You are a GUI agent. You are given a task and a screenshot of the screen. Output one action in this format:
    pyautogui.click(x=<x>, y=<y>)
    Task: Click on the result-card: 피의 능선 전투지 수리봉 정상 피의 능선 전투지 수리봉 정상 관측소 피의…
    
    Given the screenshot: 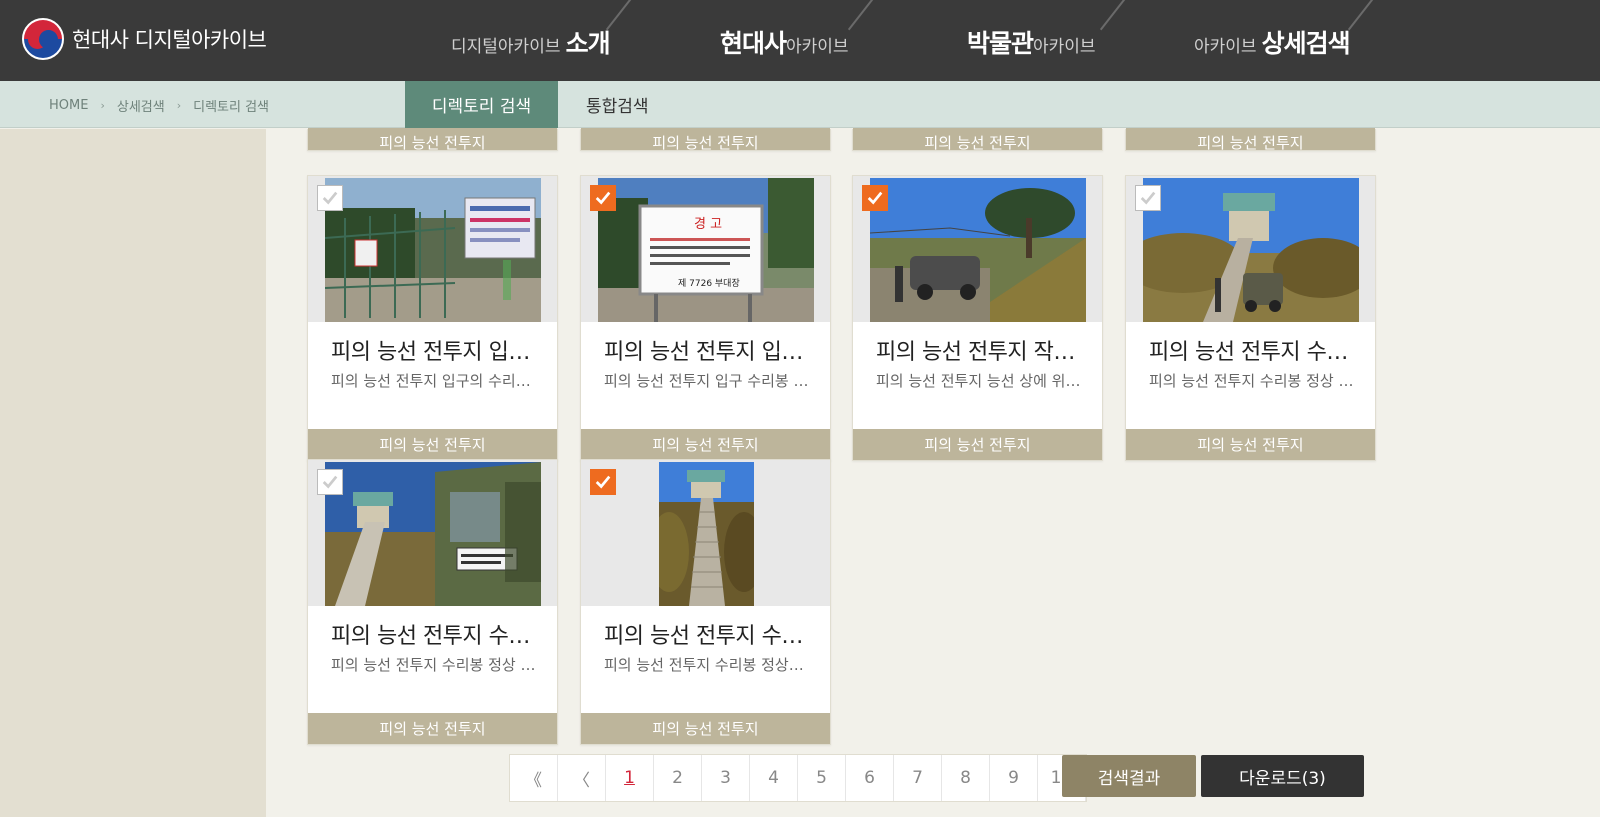 What is the action you would take?
    pyautogui.click(x=1250, y=318)
    